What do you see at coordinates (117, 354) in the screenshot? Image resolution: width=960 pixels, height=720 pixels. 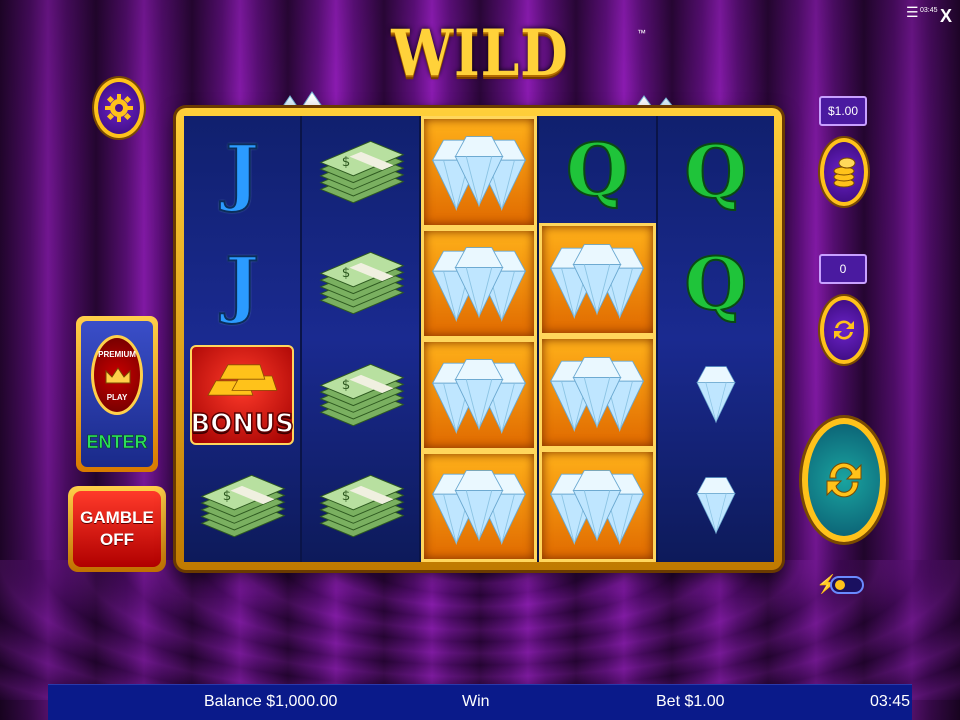 I see `premium-badge-top: PREMIUM` at bounding box center [117, 354].